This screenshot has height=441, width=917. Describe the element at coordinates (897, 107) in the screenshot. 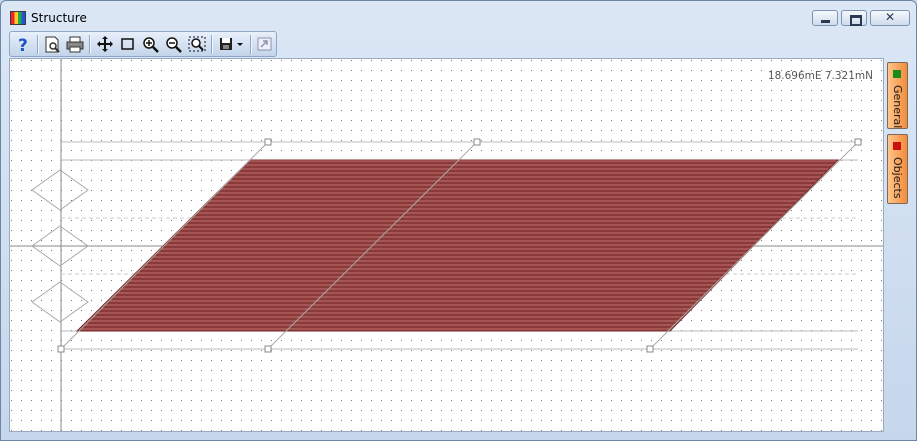

I see `tab-general-label: General` at that location.